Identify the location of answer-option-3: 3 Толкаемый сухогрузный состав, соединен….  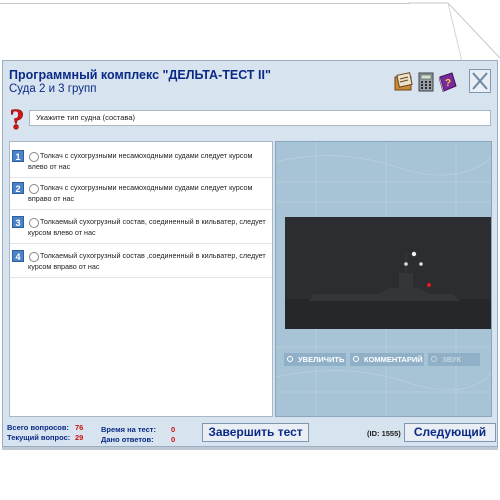
(141, 228).